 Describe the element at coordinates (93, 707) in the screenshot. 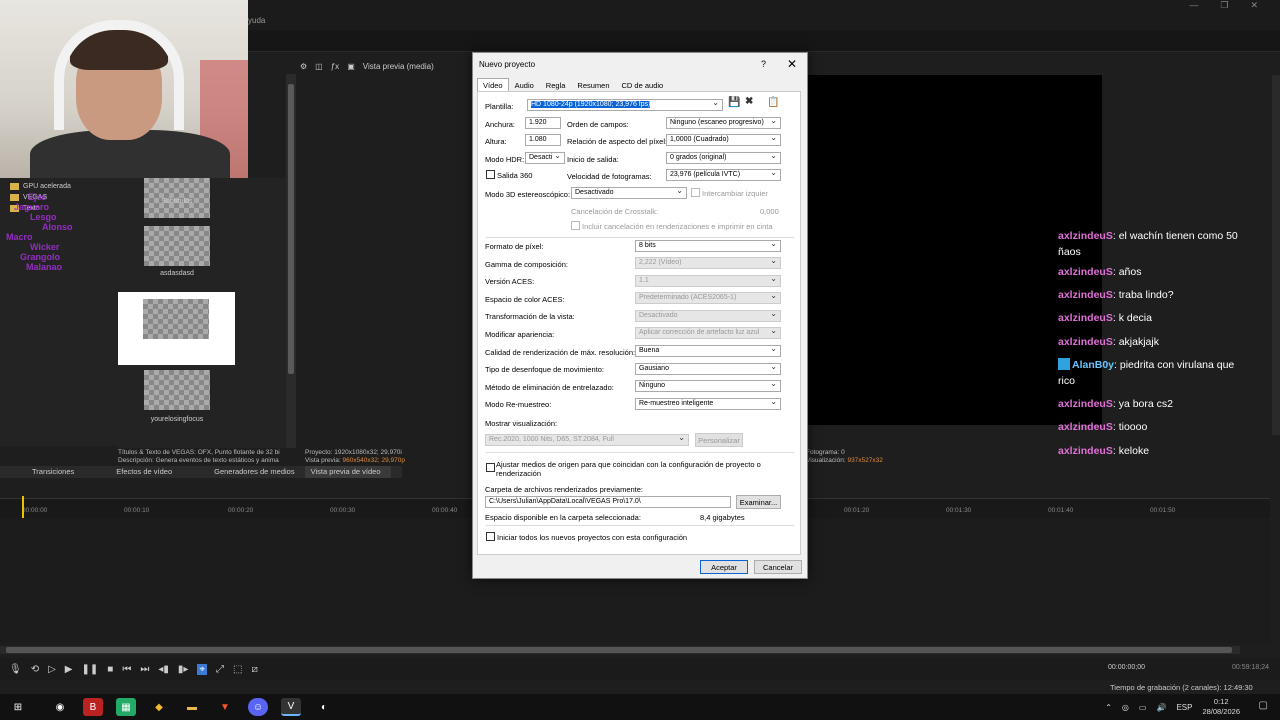

I see `app-icon-b: B` at that location.